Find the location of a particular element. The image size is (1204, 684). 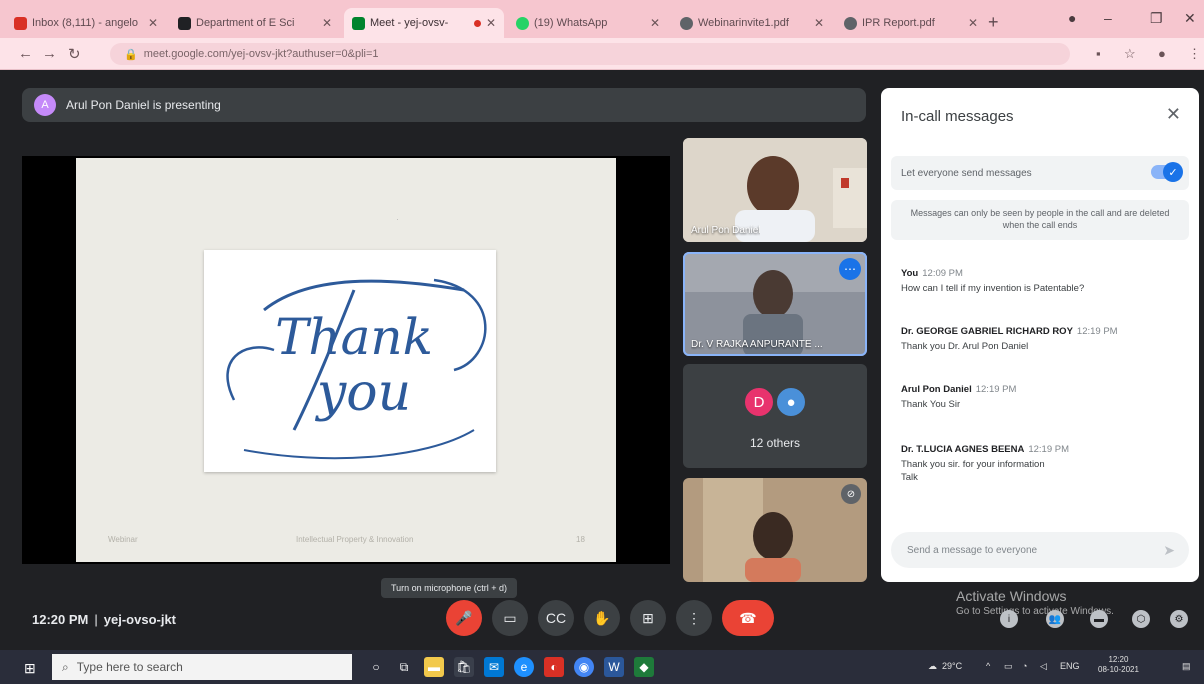

message-sender: Arul Pon Daniel is located at coordinates (936, 389).